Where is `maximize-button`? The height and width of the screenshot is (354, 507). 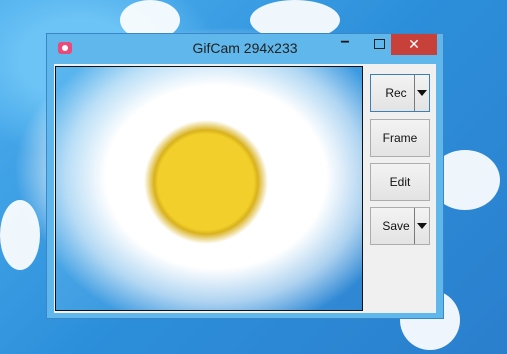 maximize-button is located at coordinates (379, 44).